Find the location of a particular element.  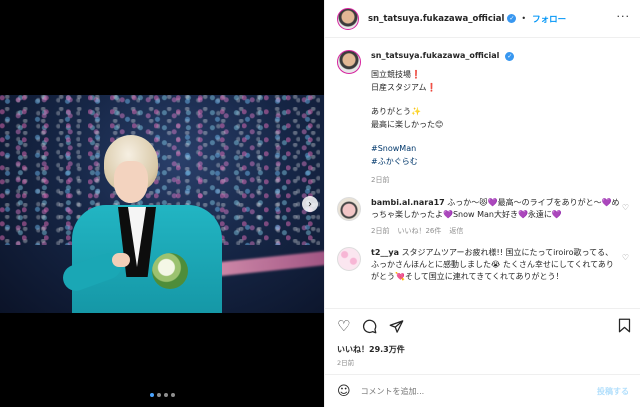

face is located at coordinates (131, 182).